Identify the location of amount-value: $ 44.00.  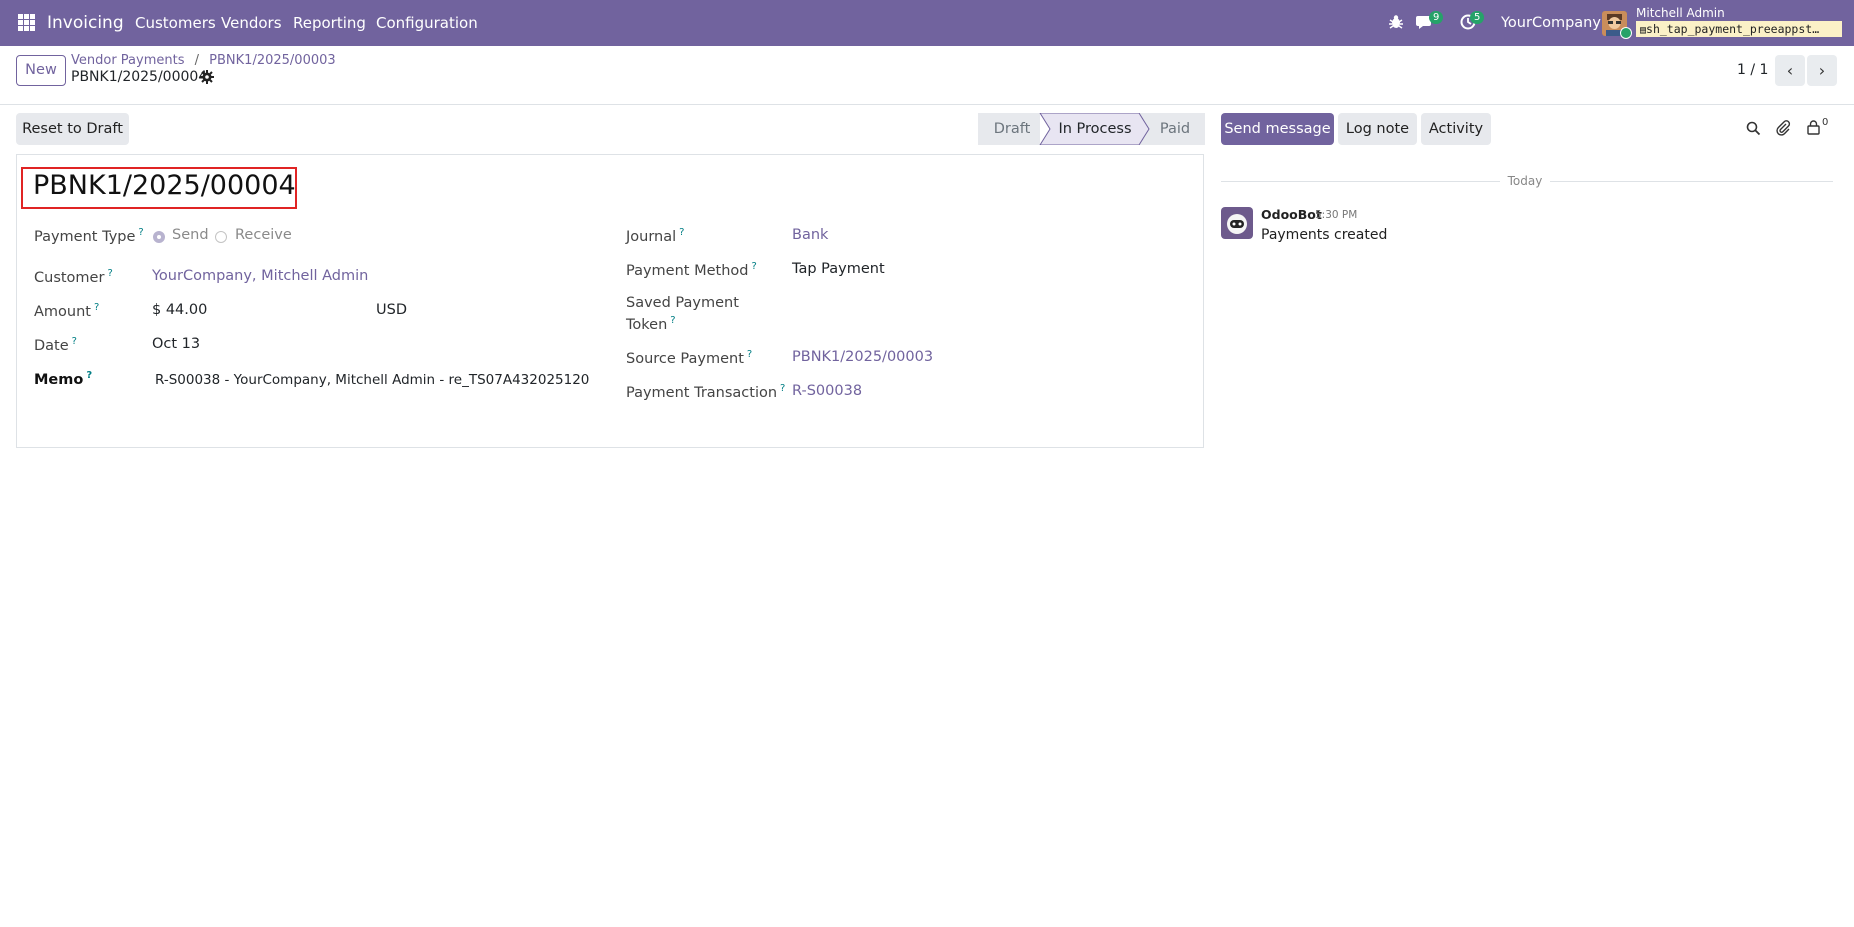
(179, 310).